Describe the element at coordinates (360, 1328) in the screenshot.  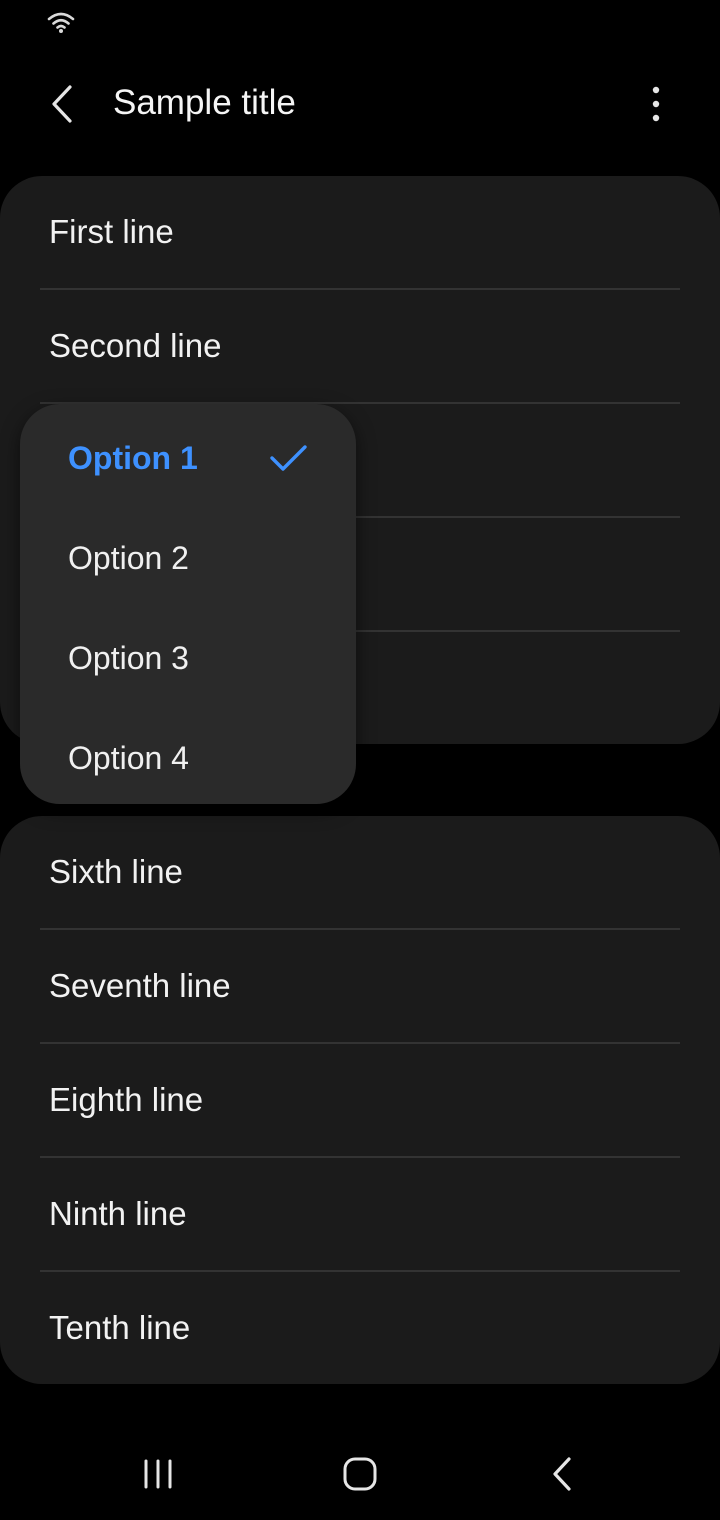
I see `list-item: Tenth line` at that location.